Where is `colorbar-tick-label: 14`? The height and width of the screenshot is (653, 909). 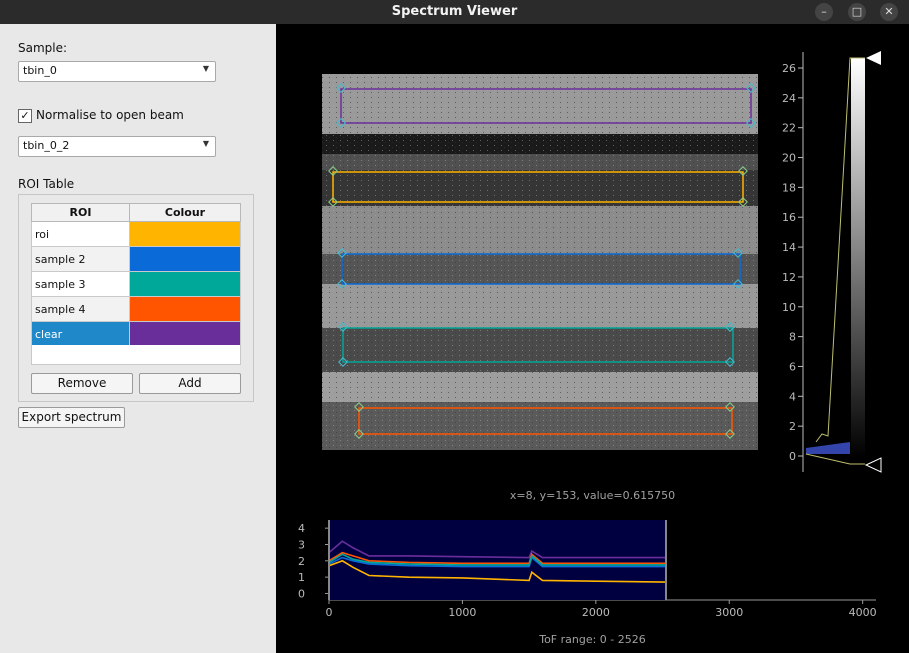 colorbar-tick-label: 14 is located at coordinates (789, 247).